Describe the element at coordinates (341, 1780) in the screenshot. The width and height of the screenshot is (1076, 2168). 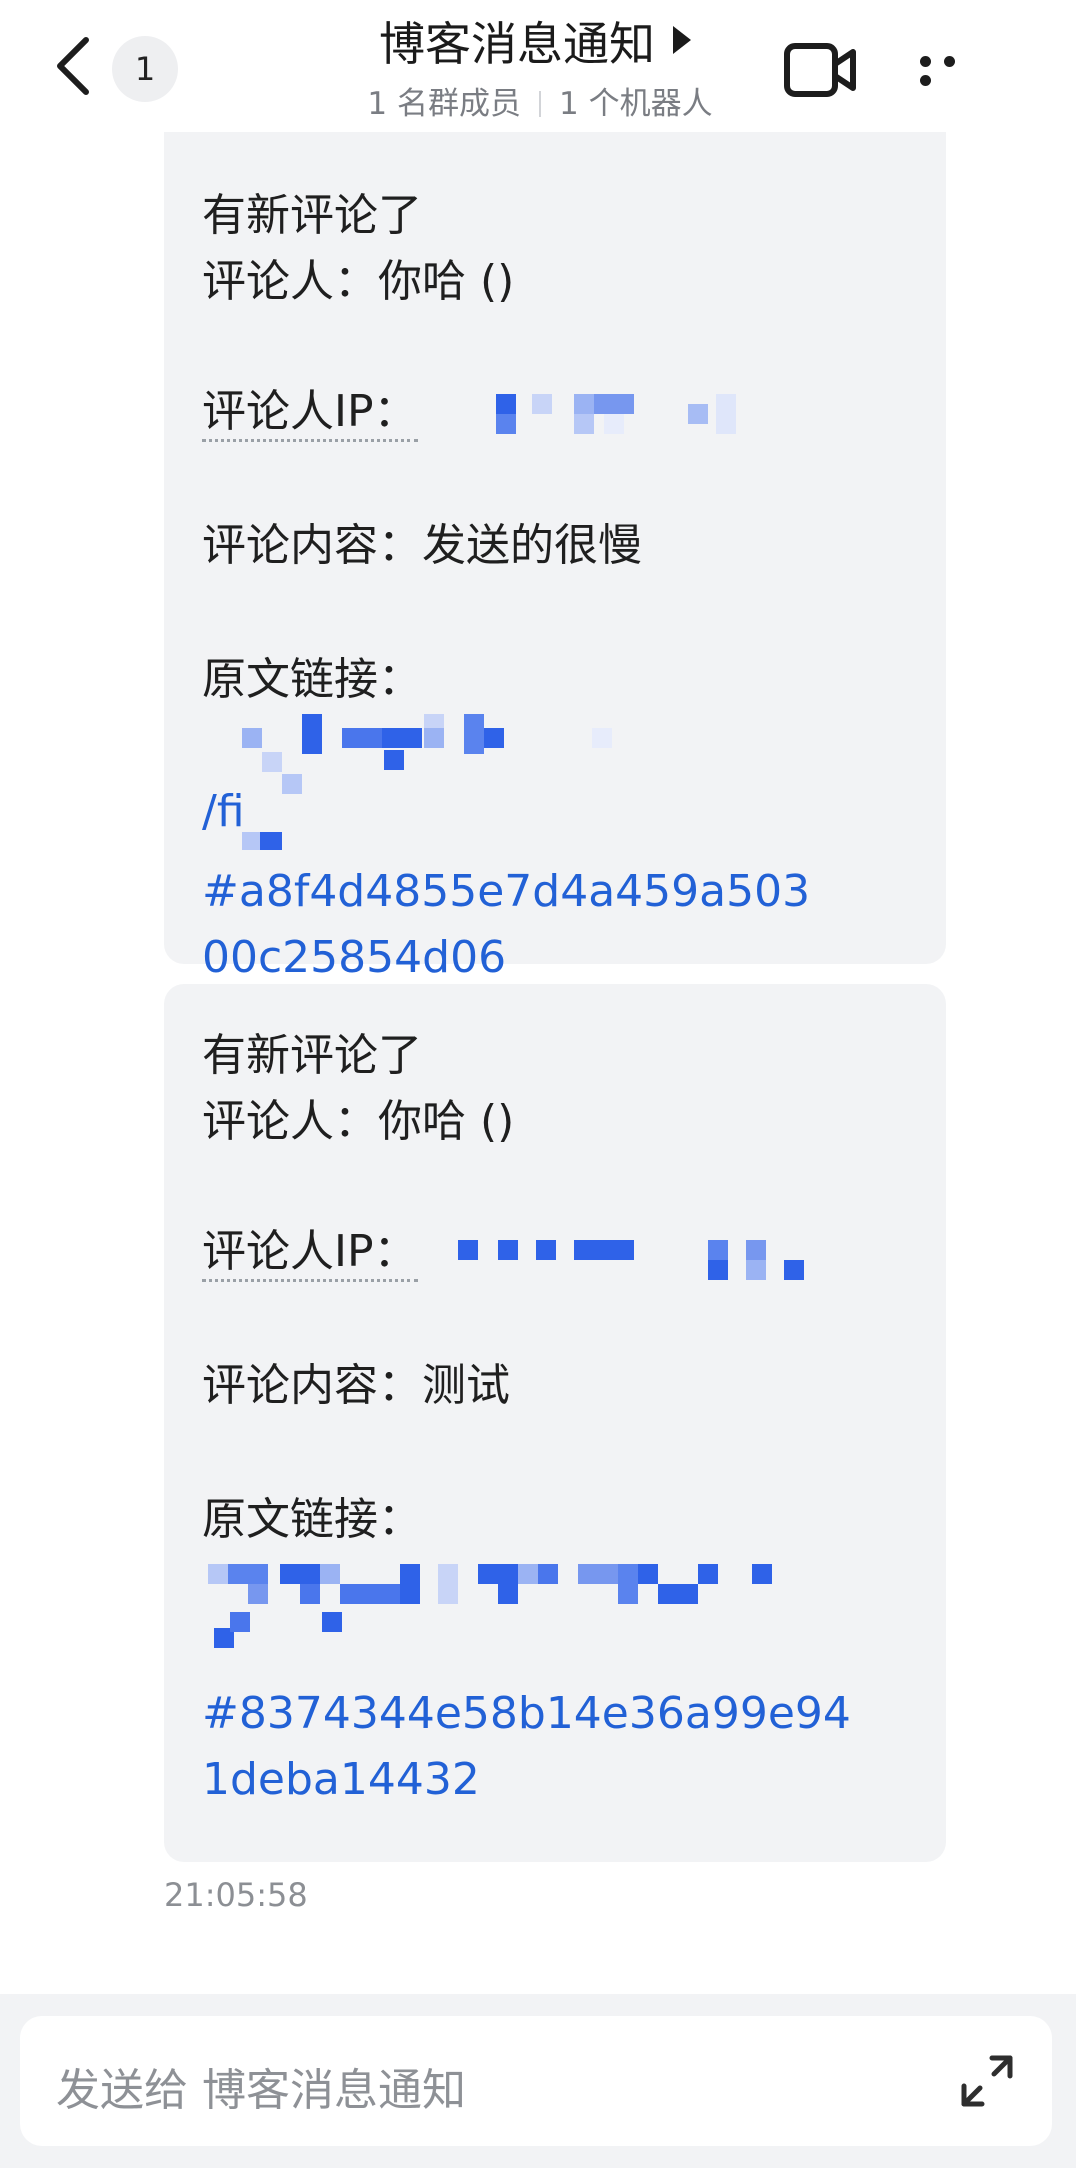
I see `message-link-hash-end: 1deba14432` at that location.